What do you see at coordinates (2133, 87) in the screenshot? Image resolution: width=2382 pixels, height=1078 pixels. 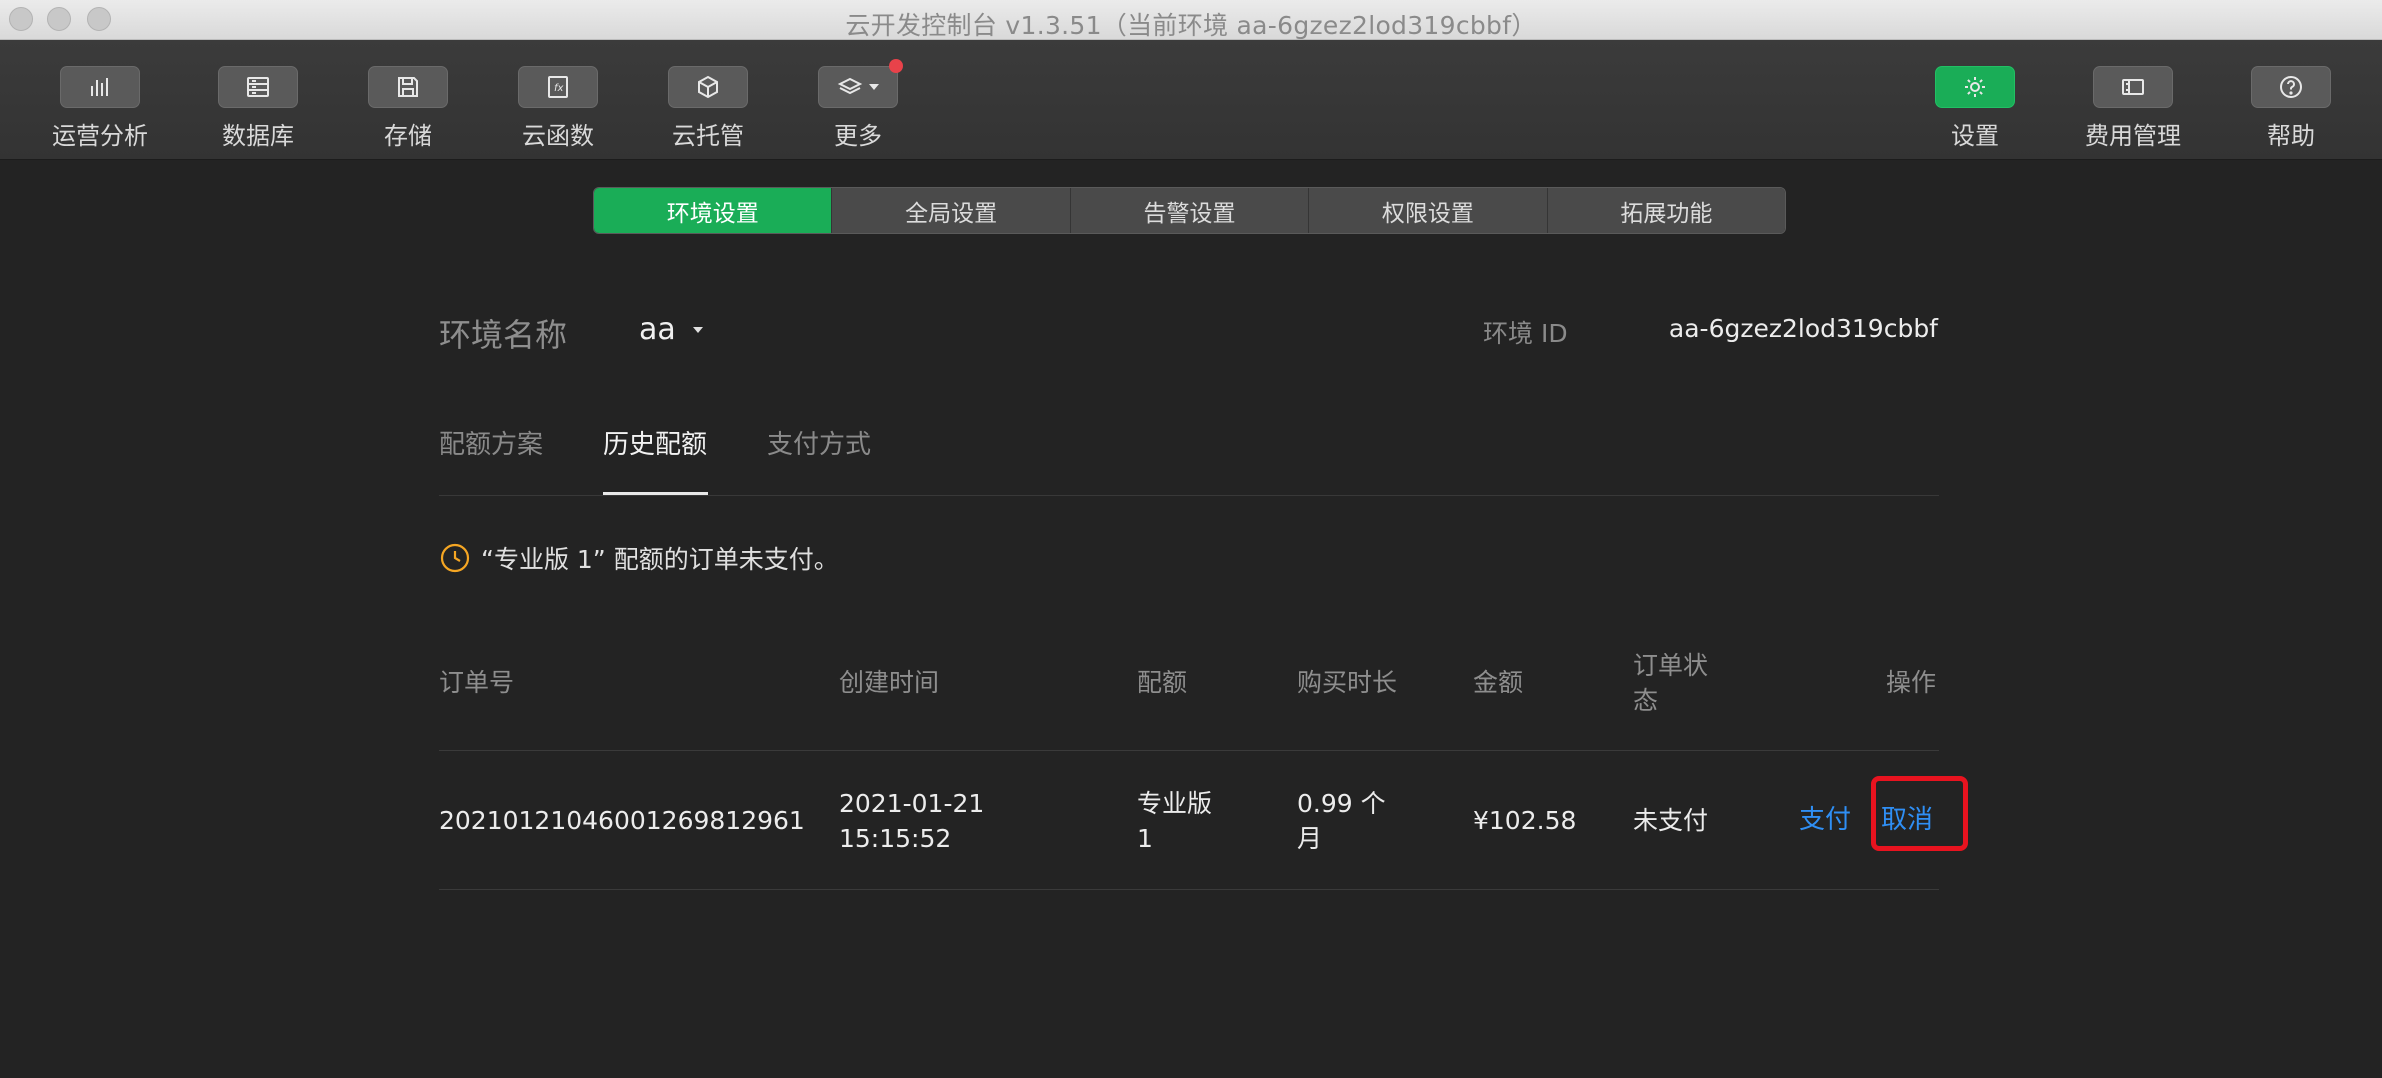 I see `wallet-icon` at bounding box center [2133, 87].